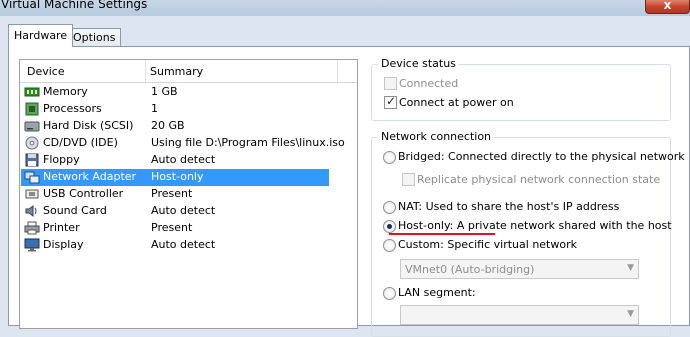  What do you see at coordinates (408, 179) in the screenshot?
I see `replicate-checkbox` at bounding box center [408, 179].